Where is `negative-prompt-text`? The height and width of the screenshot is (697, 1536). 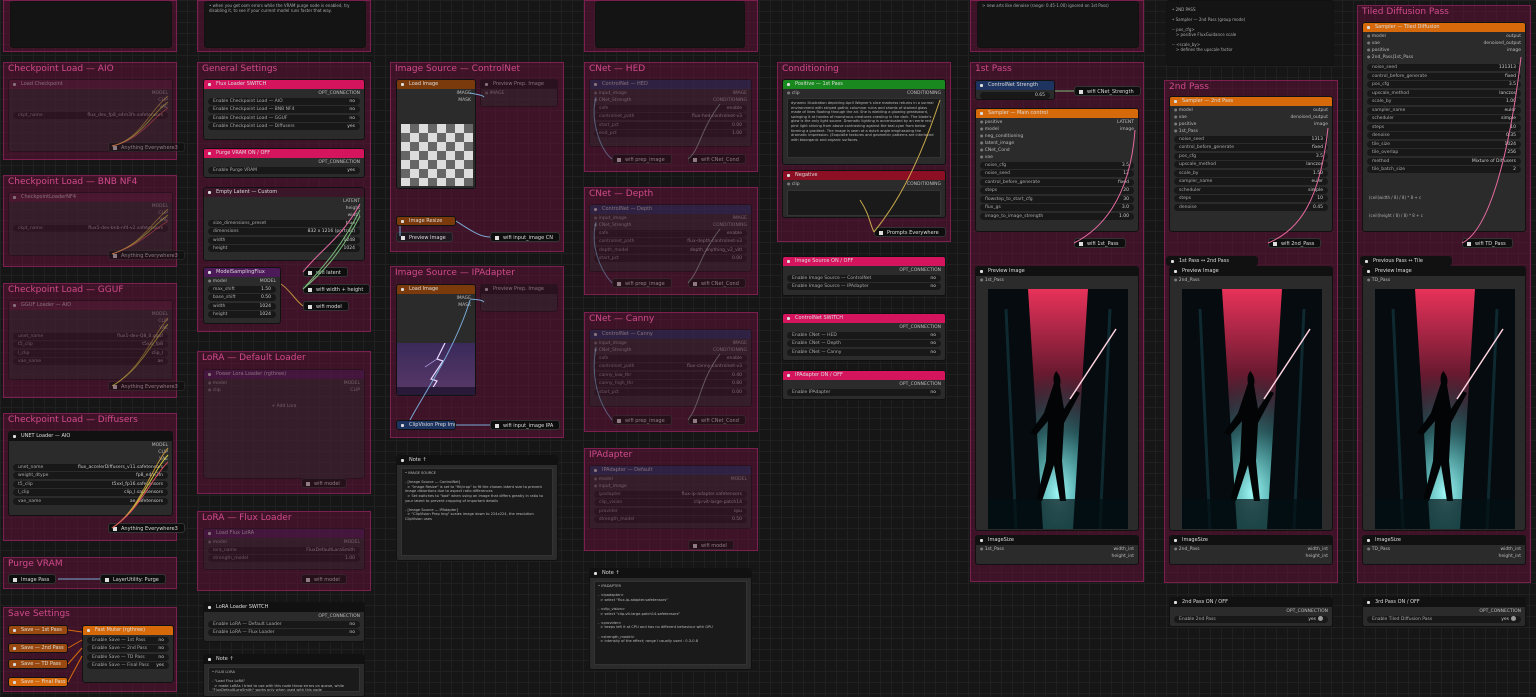
negative-prompt-text is located at coordinates (864, 203).